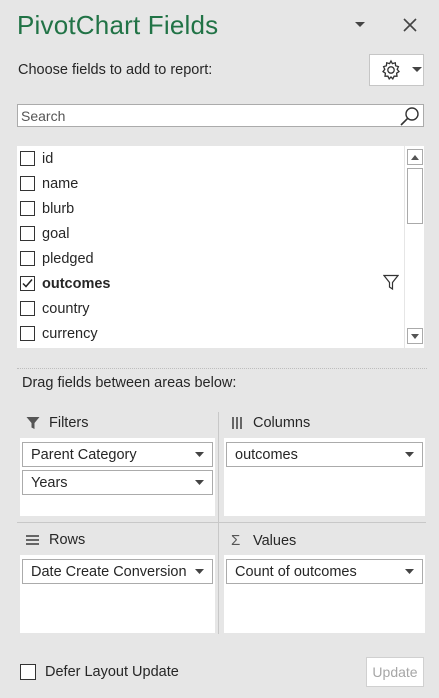 Image resolution: width=439 pixels, height=698 pixels. Describe the element at coordinates (218, 523) in the screenshot. I see `area-divider-vertical` at that location.